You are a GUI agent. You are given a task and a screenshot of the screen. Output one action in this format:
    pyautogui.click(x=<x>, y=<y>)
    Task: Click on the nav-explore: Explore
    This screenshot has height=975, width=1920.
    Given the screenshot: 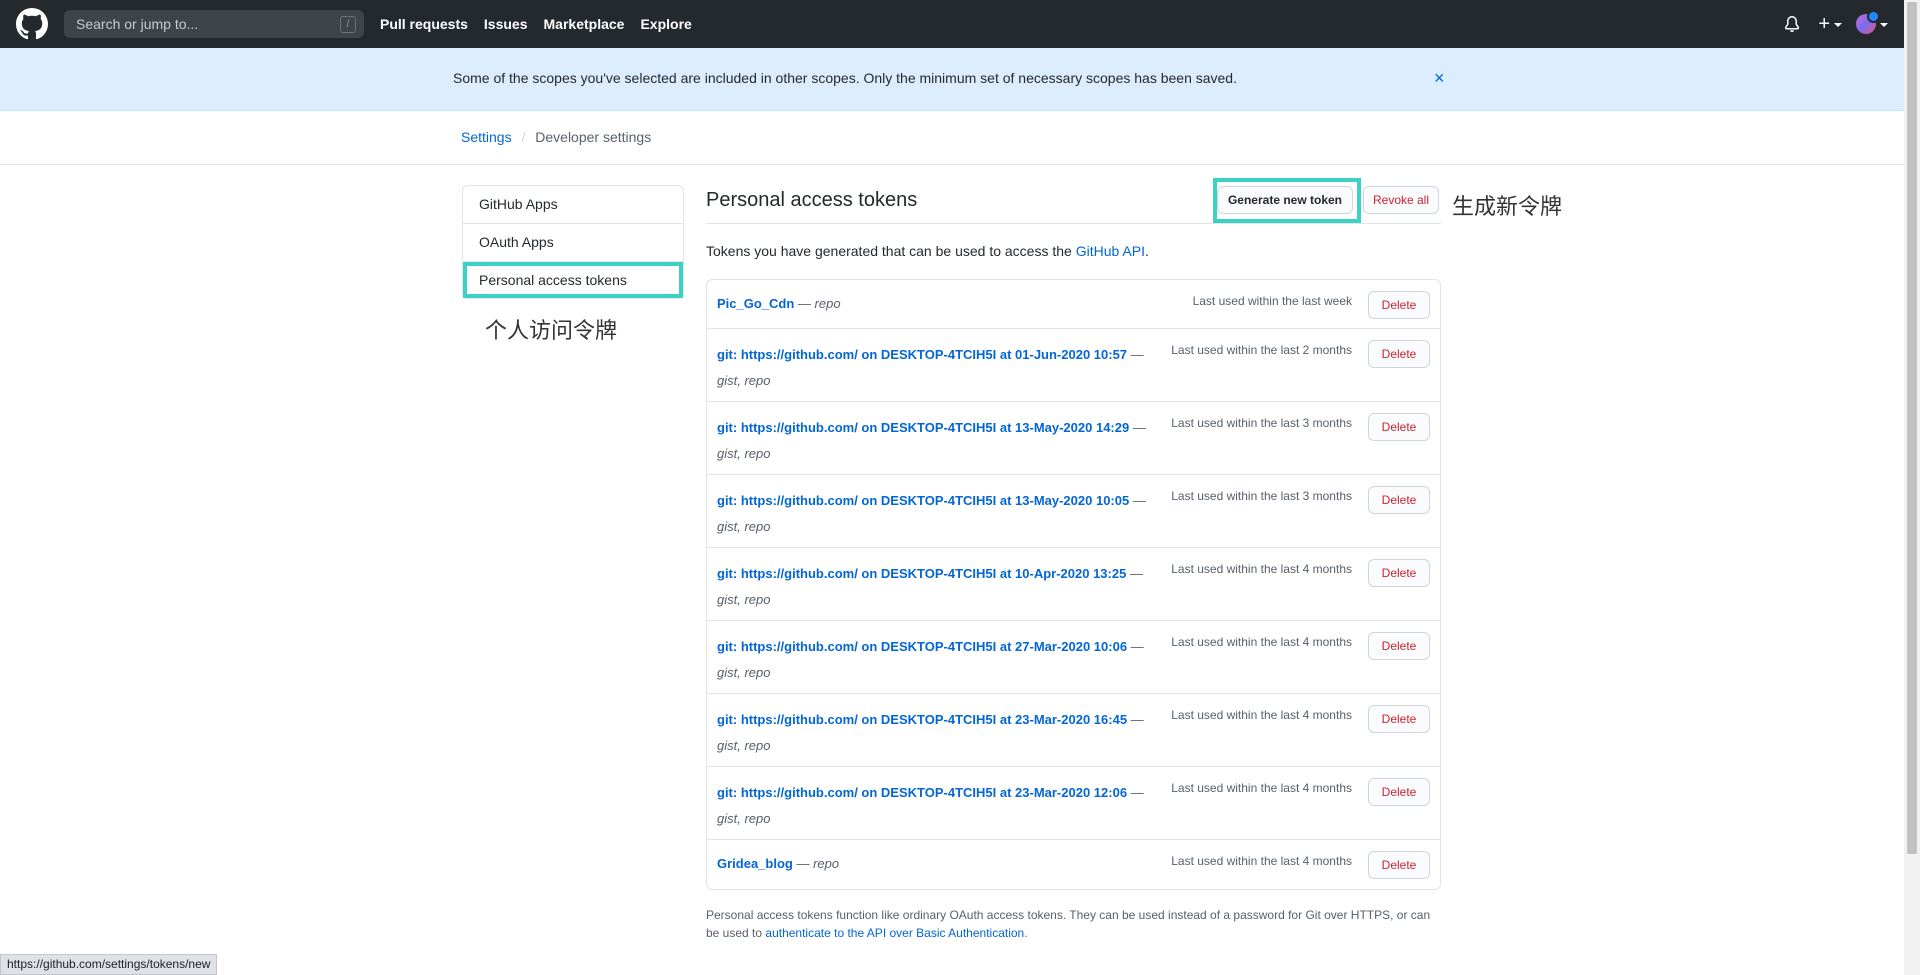 What is the action you would take?
    pyautogui.click(x=665, y=24)
    